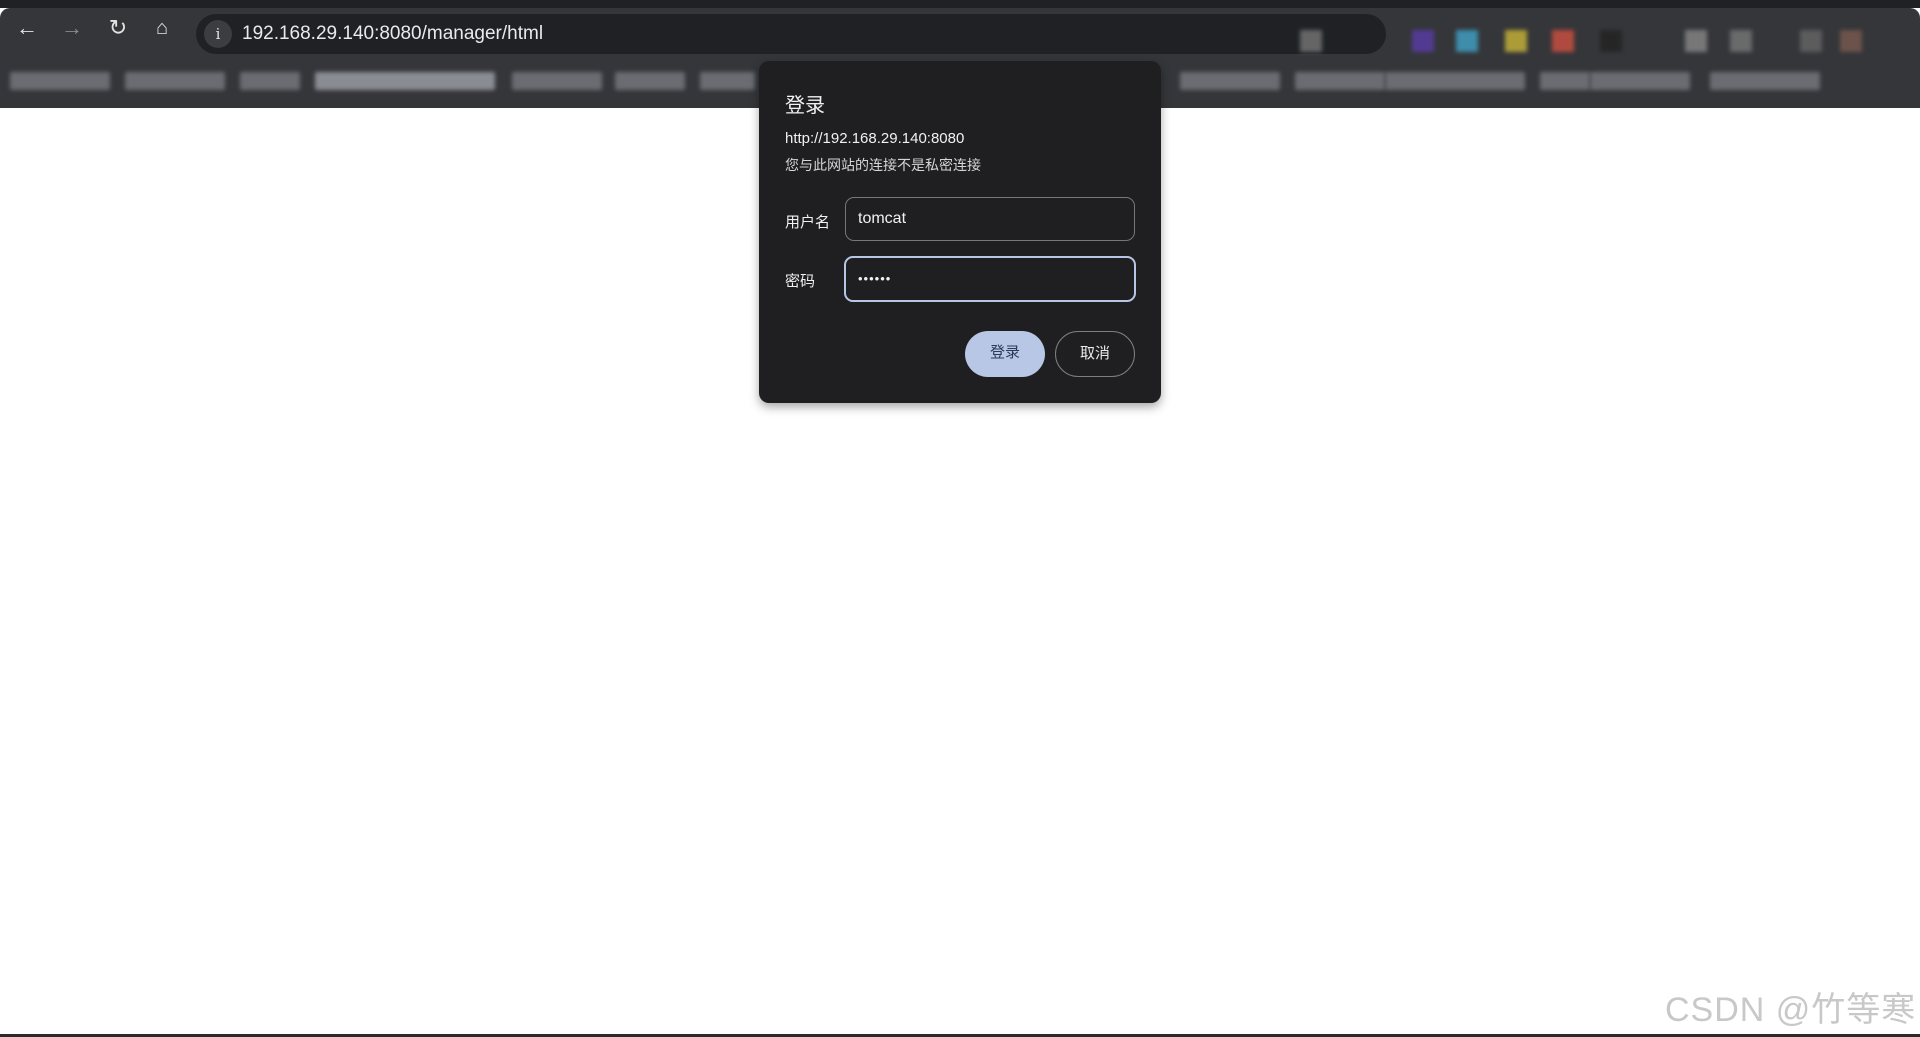 This screenshot has width=1920, height=1037. Describe the element at coordinates (875, 138) in the screenshot. I see `dialog-origin: http://192.168.29.140:8080` at that location.